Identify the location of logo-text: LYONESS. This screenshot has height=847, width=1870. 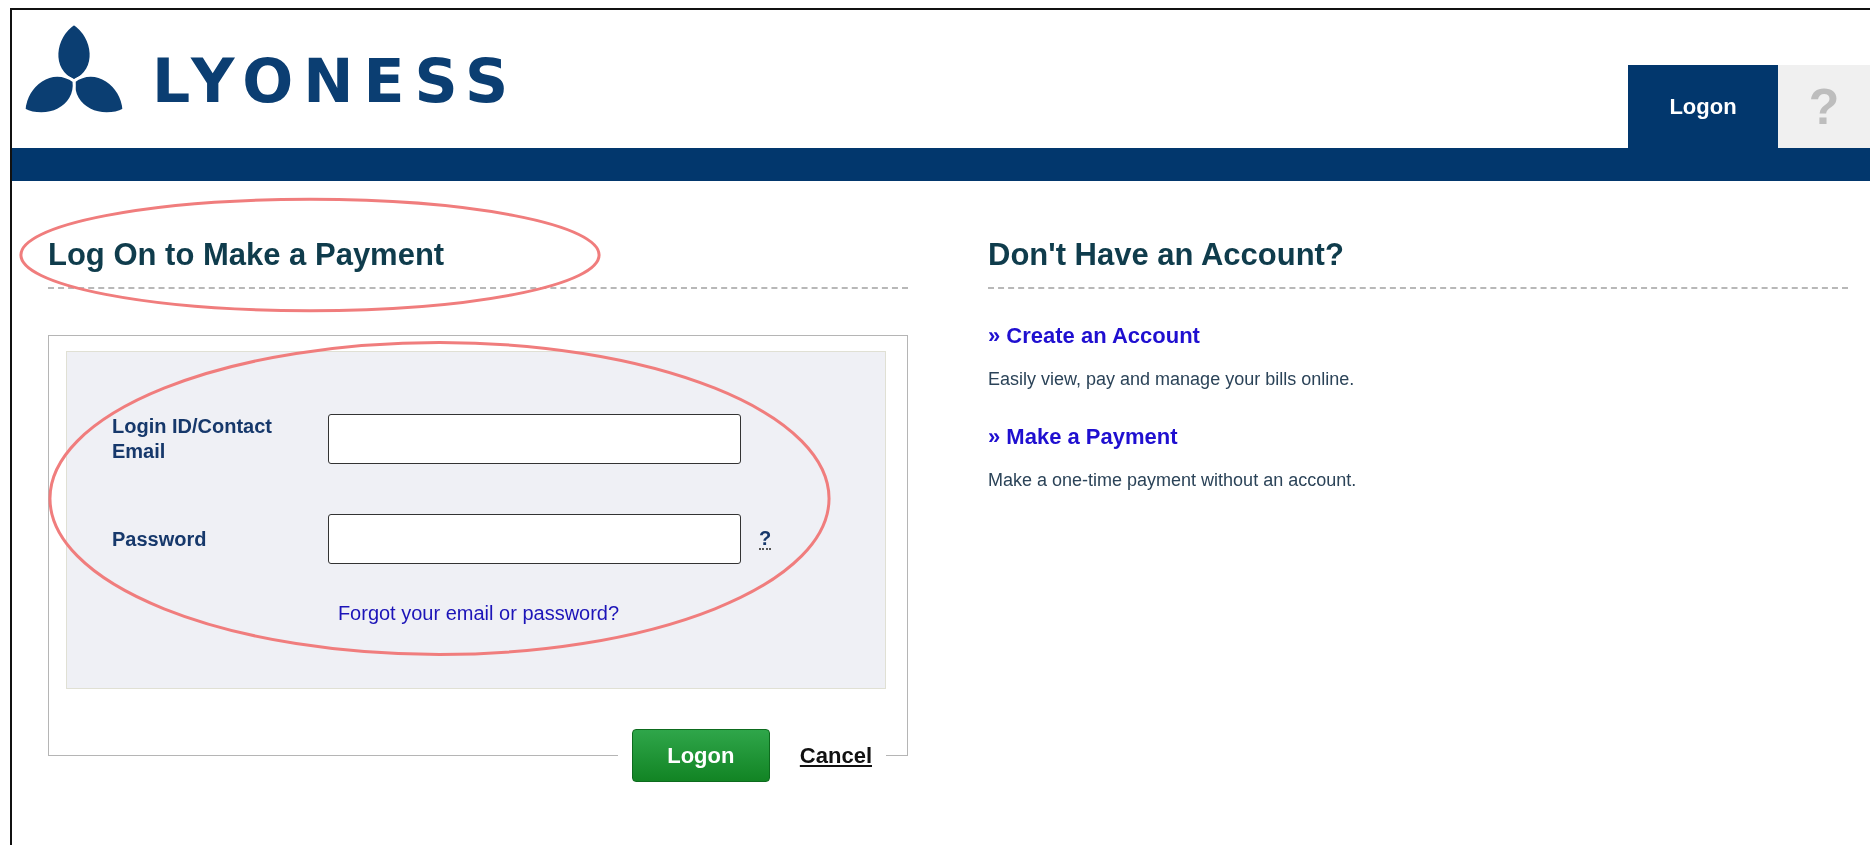
(335, 81).